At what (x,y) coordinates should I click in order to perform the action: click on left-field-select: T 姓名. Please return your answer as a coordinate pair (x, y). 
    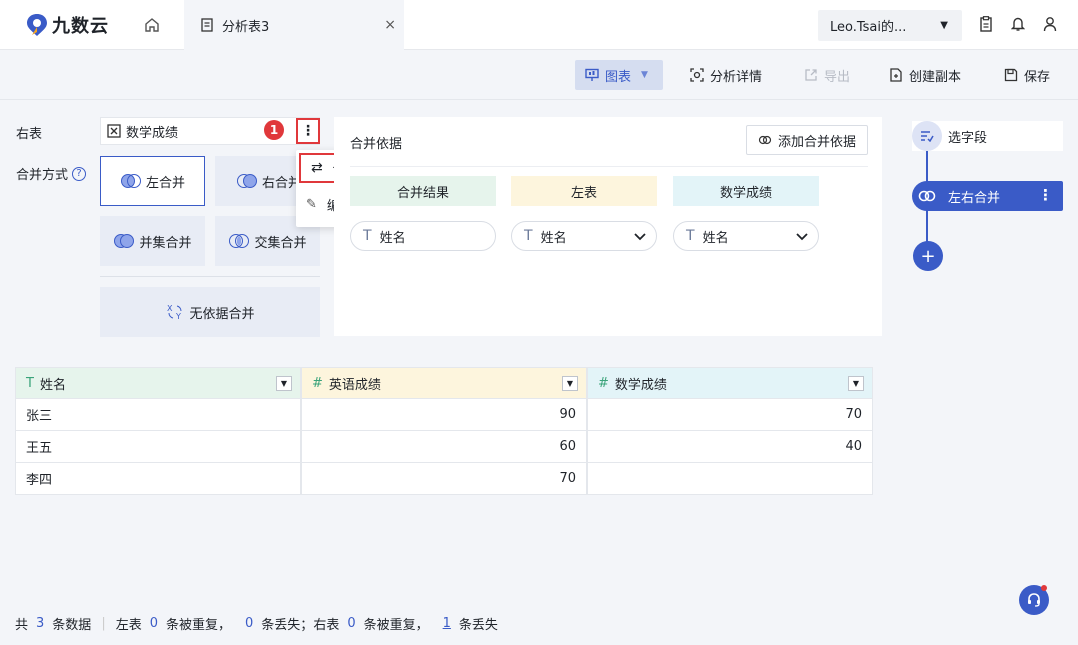
    Looking at the image, I should click on (584, 236).